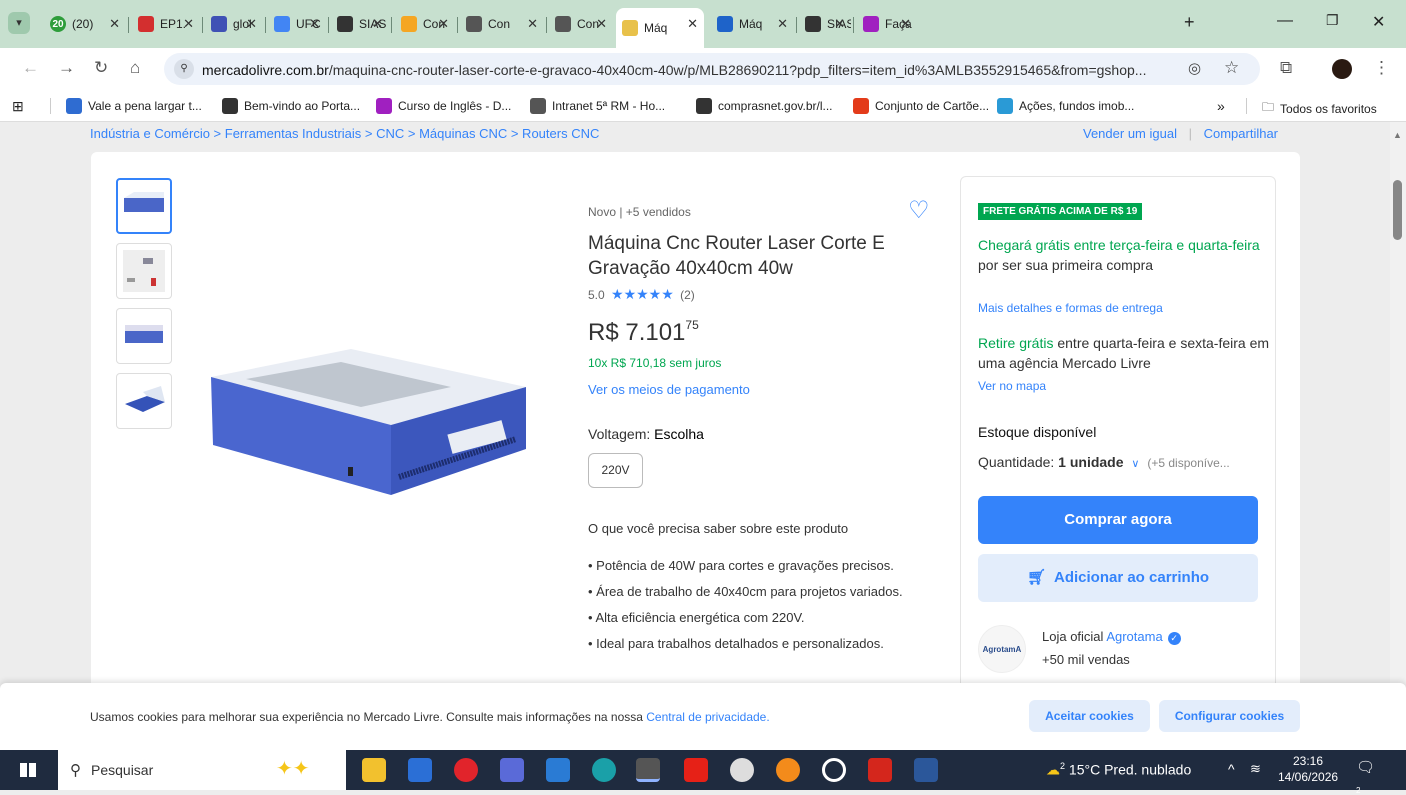 This screenshot has width=1406, height=795. I want to click on tab-5: SIAS ✕, so click(360, 24).